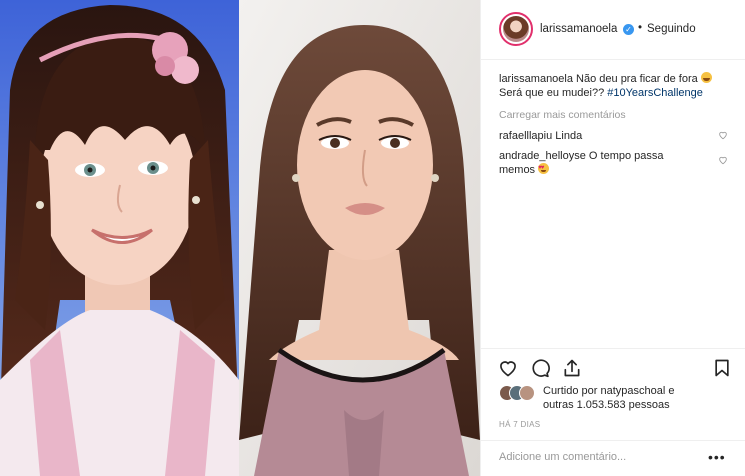 This screenshot has height=476, width=745. I want to click on speech-bubble-icon, so click(540, 368).